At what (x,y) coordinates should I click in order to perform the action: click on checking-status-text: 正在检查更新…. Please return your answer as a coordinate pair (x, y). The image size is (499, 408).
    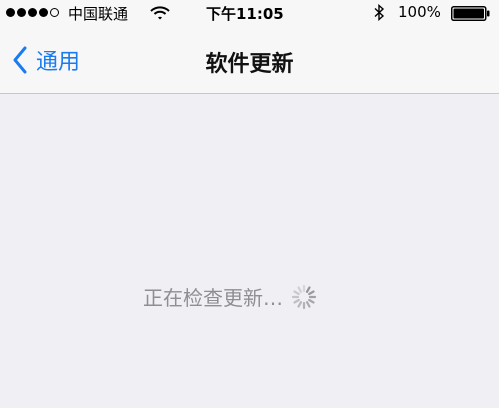
    Looking at the image, I should click on (213, 298).